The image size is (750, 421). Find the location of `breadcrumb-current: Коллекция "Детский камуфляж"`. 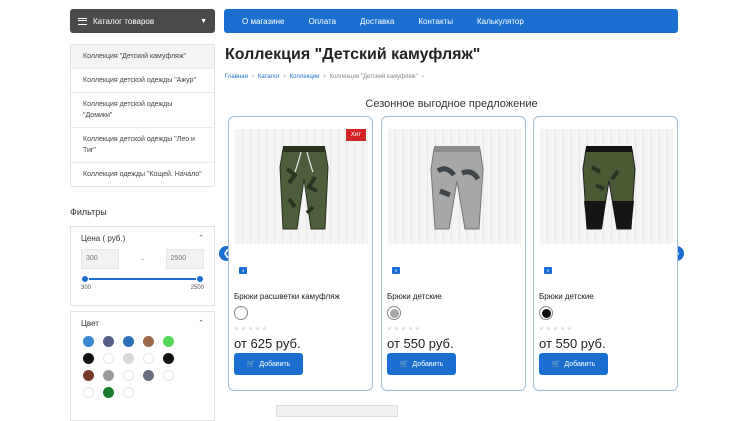

breadcrumb-current: Коллекция "Детский камуфляж" is located at coordinates (373, 77).